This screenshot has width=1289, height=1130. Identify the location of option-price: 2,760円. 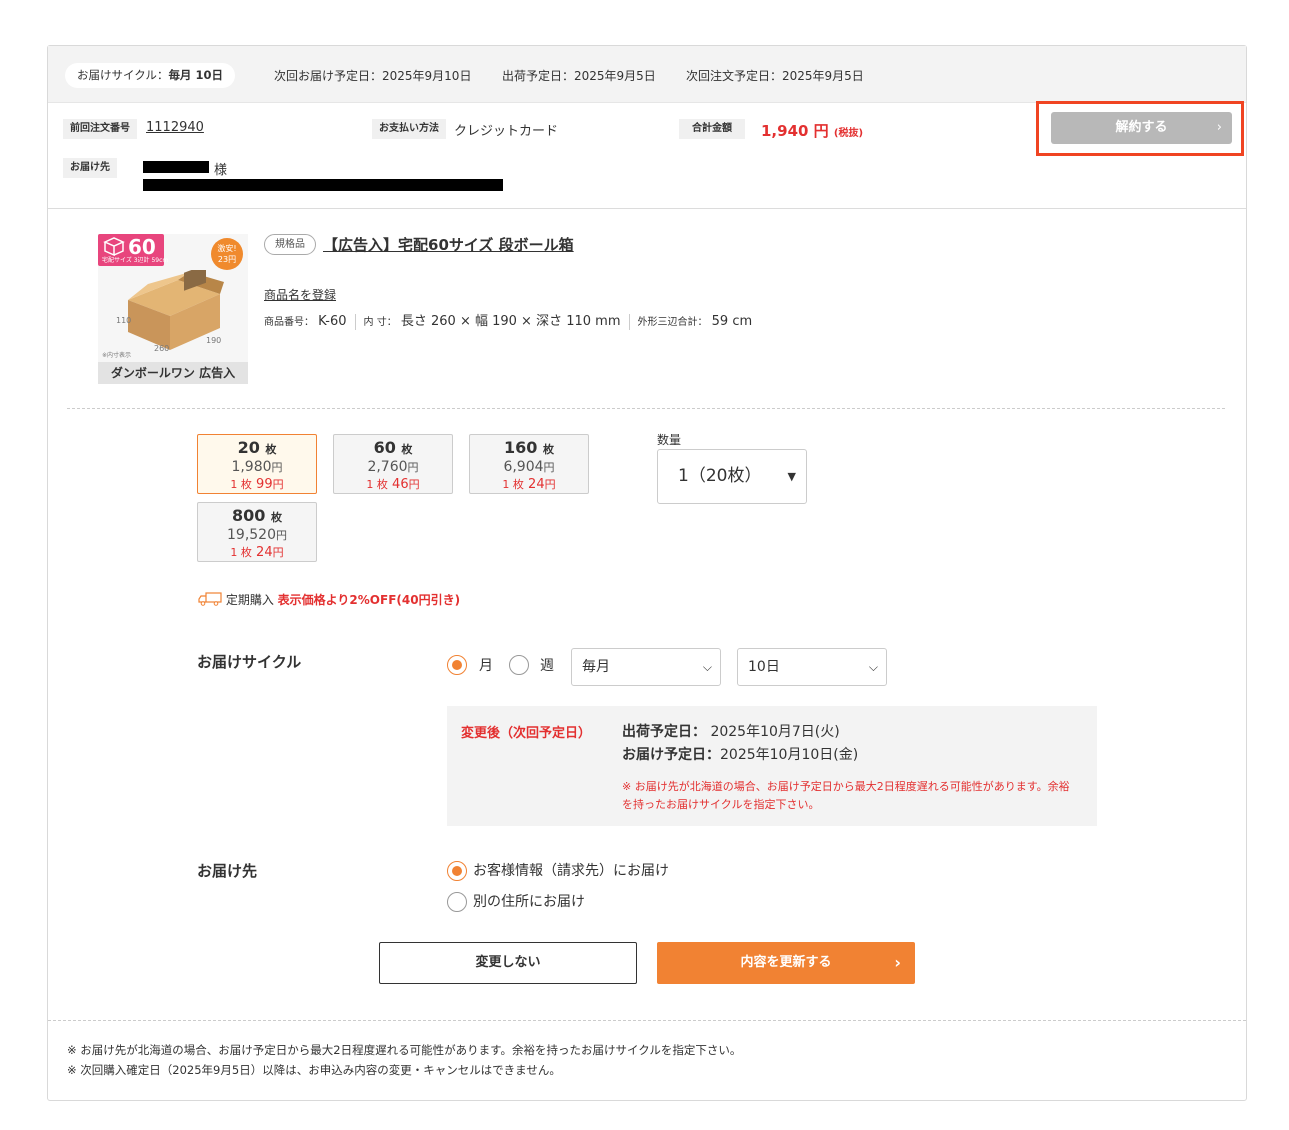
(393, 467).